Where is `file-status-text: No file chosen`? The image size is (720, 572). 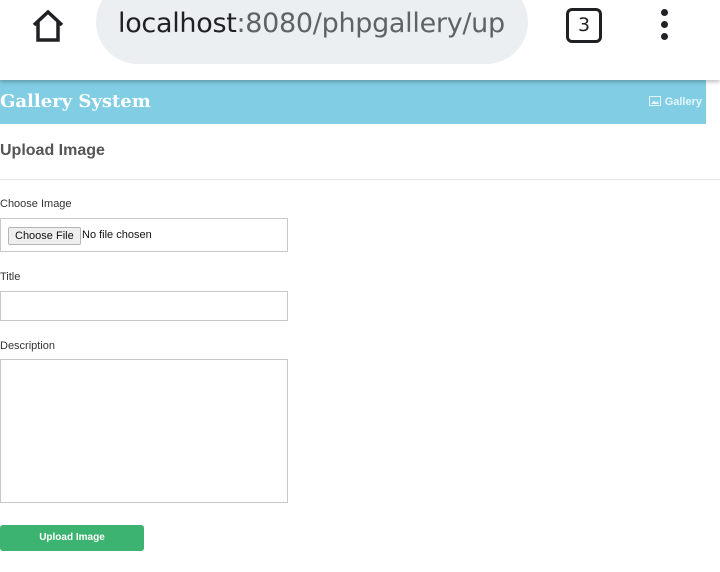 file-status-text: No file chosen is located at coordinates (117, 235).